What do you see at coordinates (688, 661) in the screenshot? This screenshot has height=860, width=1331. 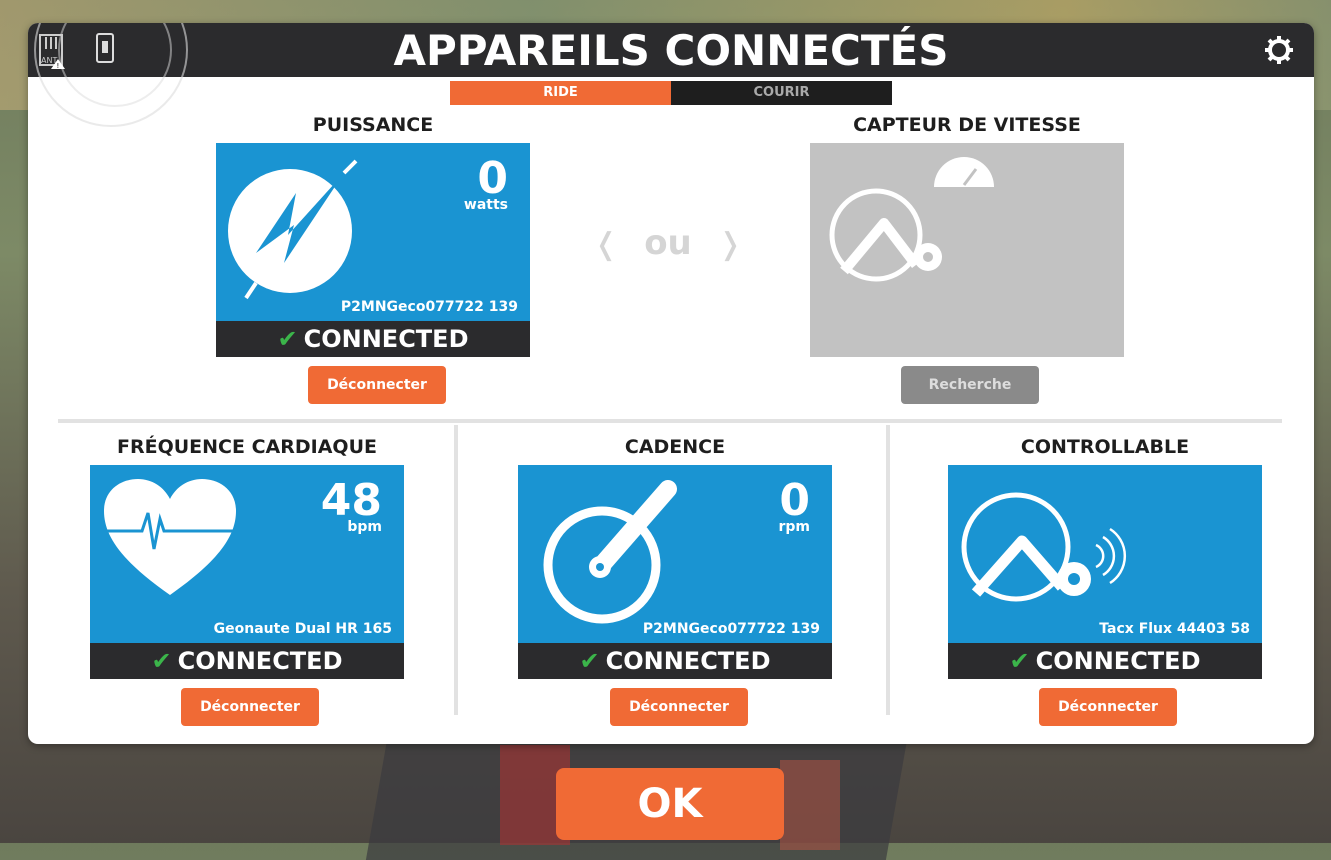 I see `cadence-status-text: CONNECTED` at bounding box center [688, 661].